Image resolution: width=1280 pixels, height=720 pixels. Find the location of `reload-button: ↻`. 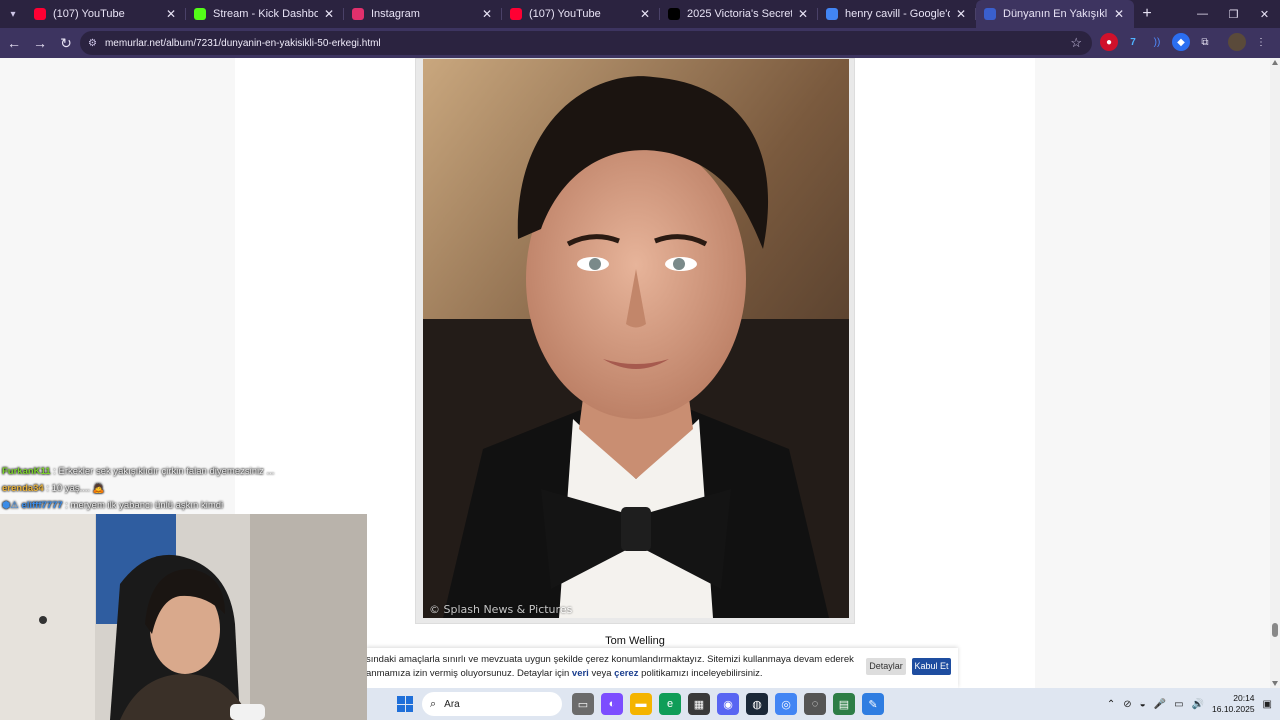

reload-button: ↻ is located at coordinates (66, 43).